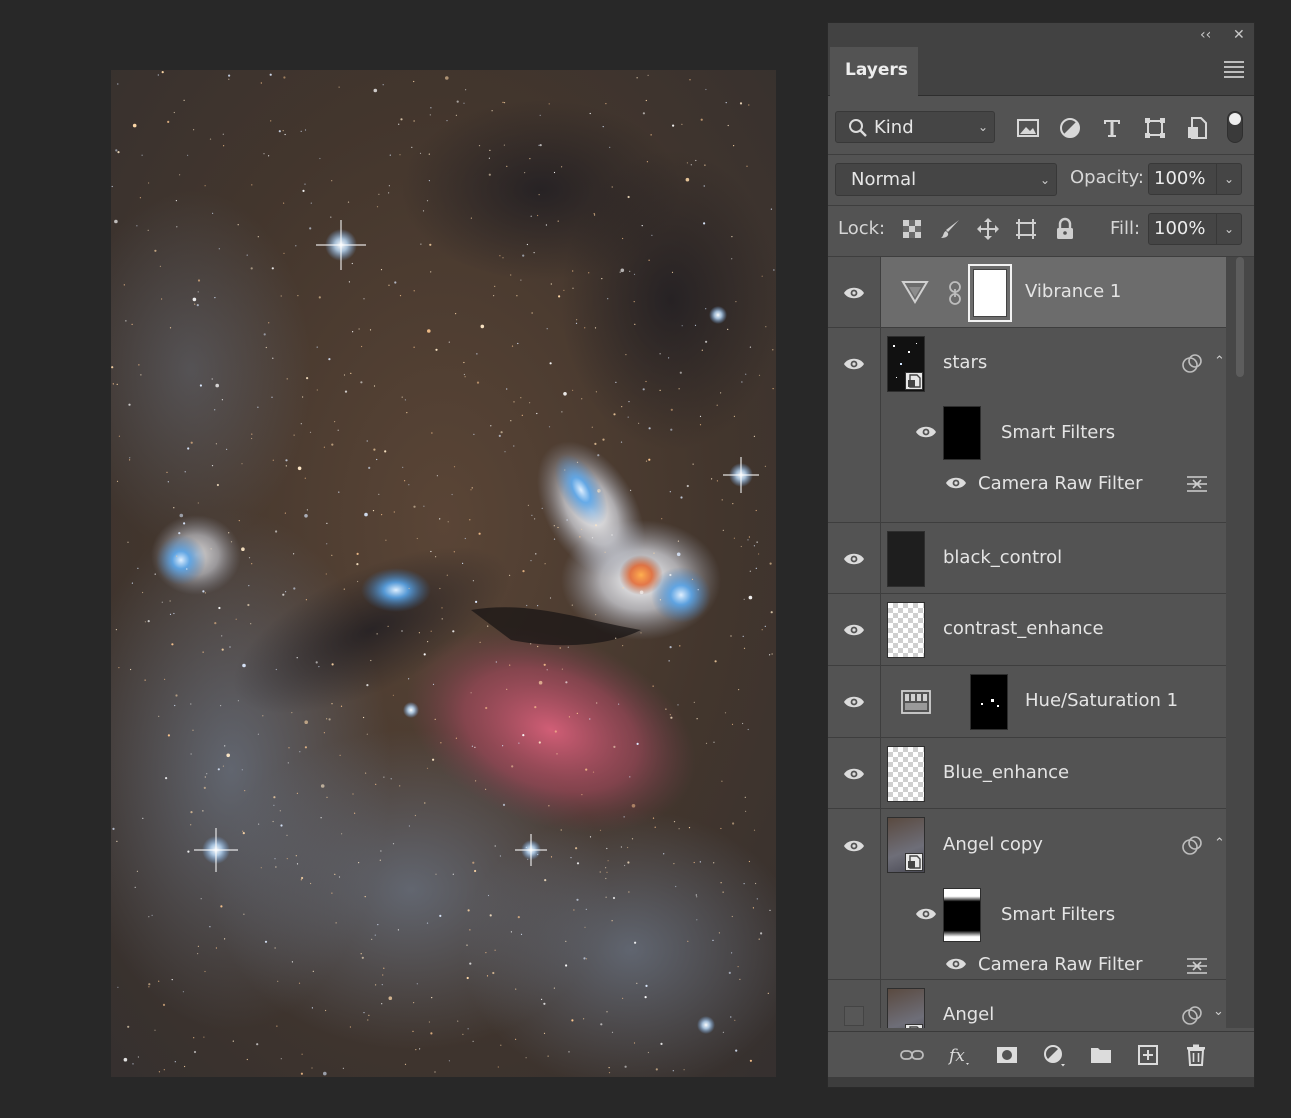 This screenshot has width=1291, height=1118. Describe the element at coordinates (968, 1014) in the screenshot. I see `layer-name: Angel` at that location.